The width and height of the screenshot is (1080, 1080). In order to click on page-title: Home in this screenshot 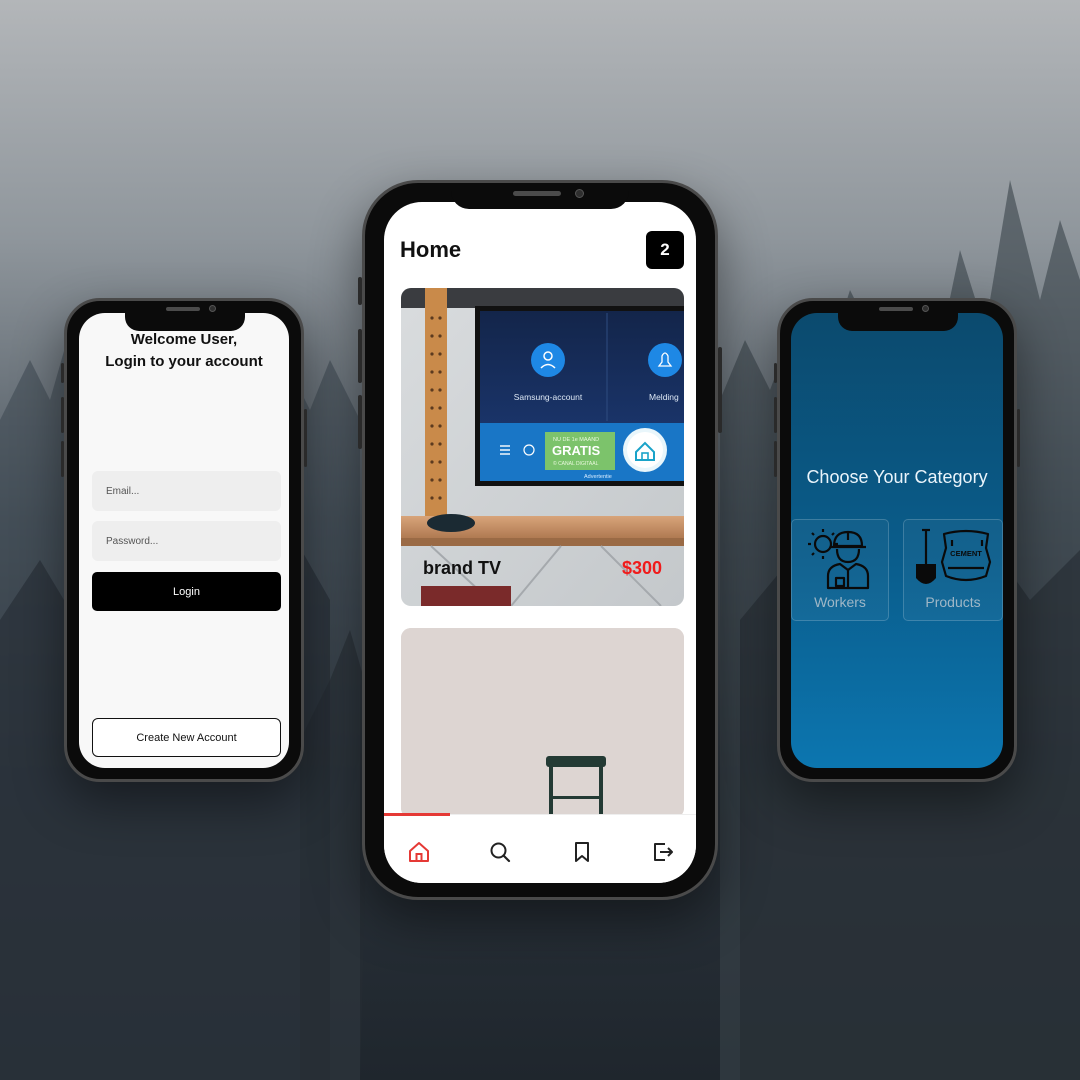, I will do `click(431, 249)`.